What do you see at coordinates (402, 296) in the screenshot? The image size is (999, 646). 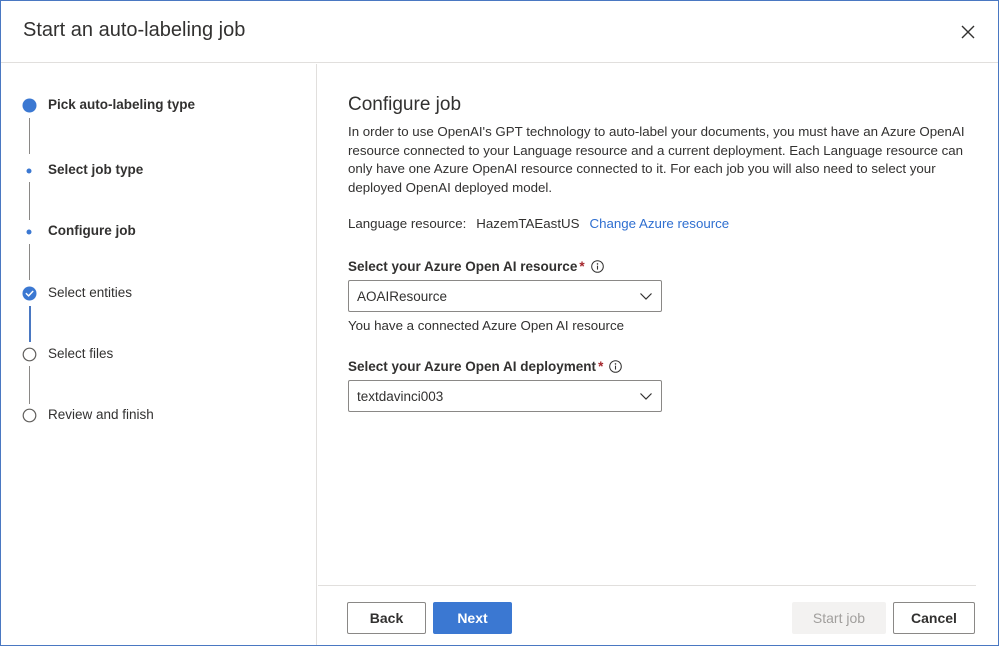 I see `dropdown-value: AOAIResource` at bounding box center [402, 296].